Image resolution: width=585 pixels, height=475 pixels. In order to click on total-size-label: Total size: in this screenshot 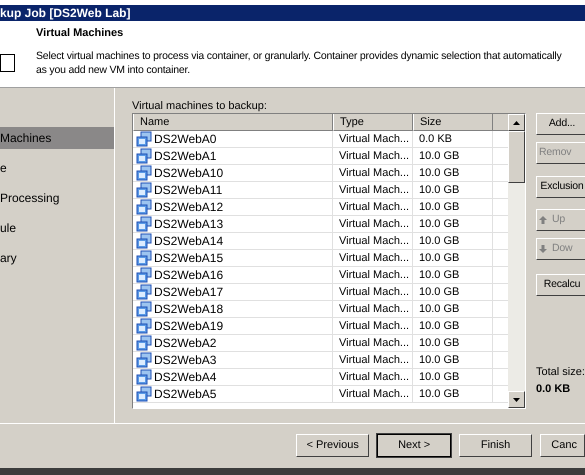, I will do `click(560, 372)`.